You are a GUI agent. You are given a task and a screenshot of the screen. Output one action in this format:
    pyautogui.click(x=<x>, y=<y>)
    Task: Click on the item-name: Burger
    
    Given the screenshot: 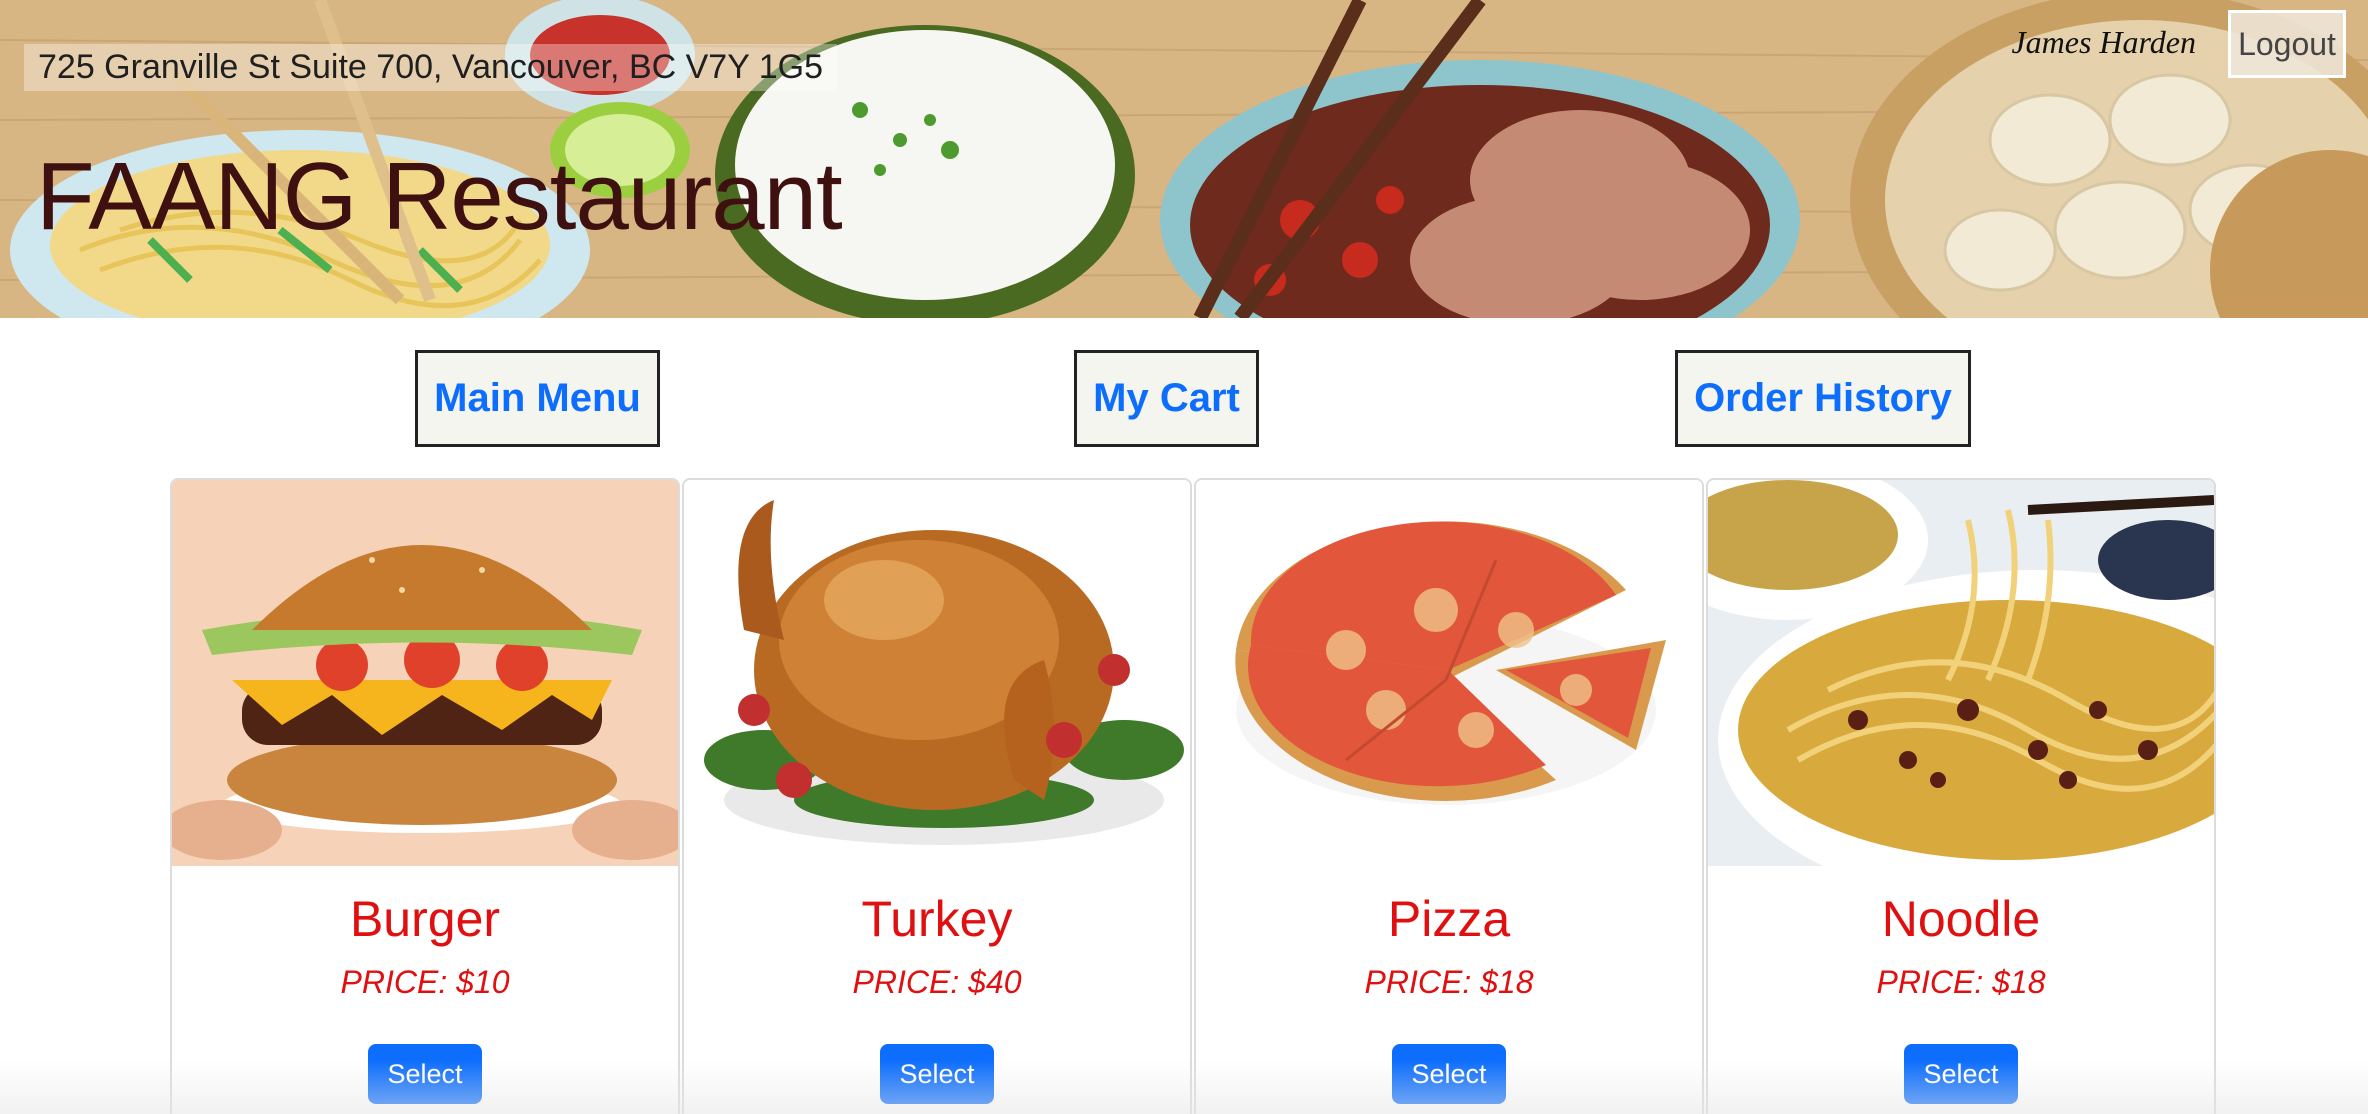 What is the action you would take?
    pyautogui.click(x=425, y=919)
    